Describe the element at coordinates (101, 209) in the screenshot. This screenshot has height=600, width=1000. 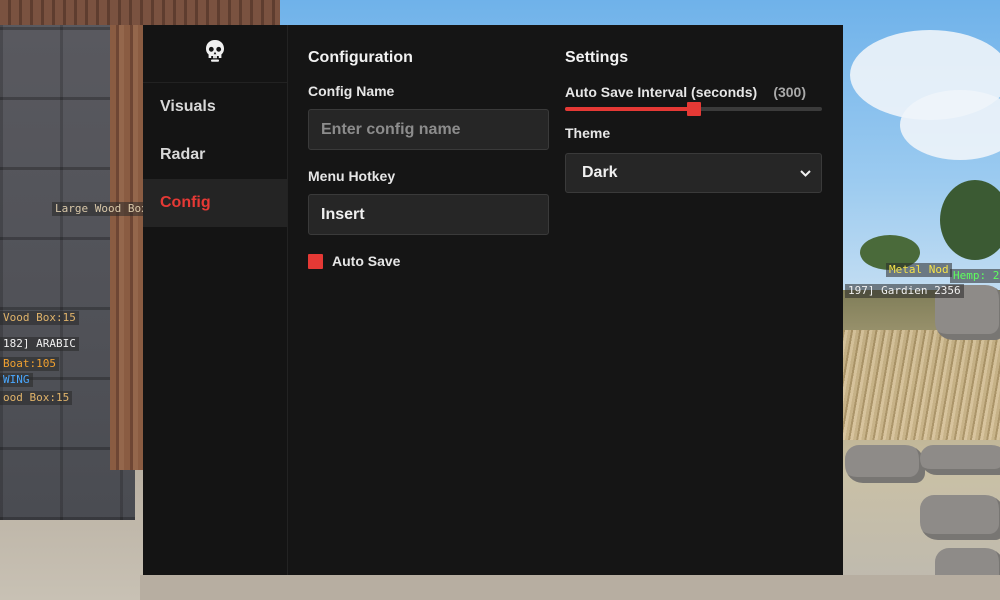
I see `esp-label: Large Wood Box` at that location.